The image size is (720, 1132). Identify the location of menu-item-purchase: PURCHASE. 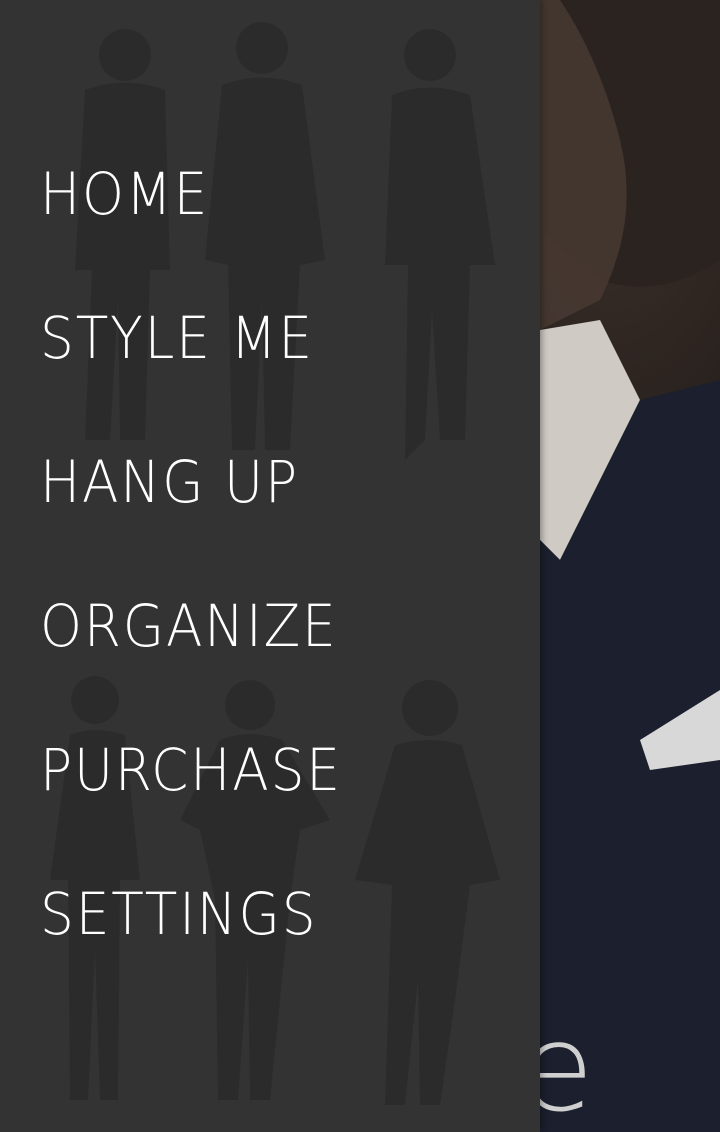
(270, 770).